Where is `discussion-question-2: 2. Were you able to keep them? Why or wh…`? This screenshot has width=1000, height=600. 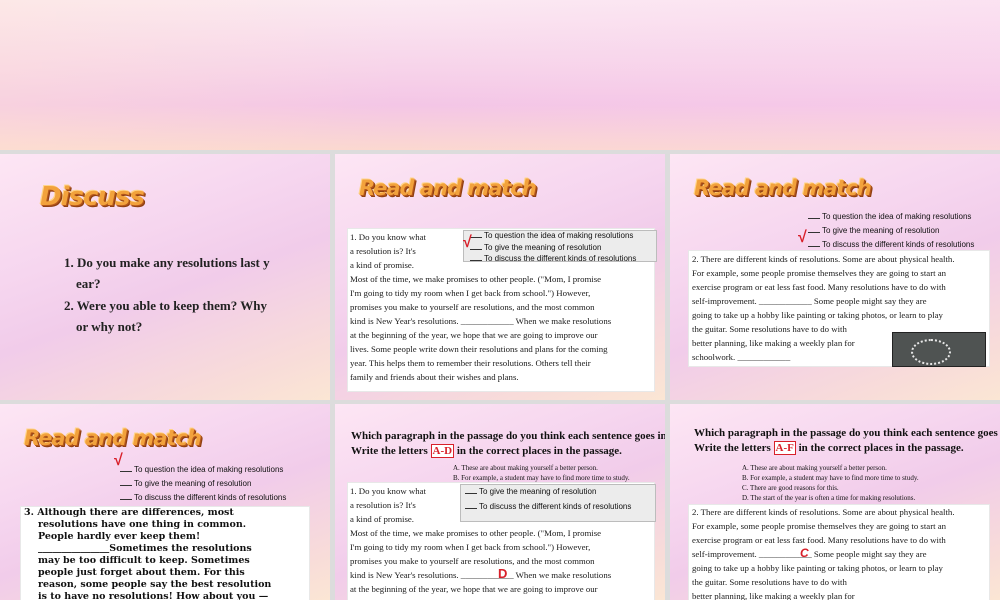 discussion-question-2: 2. Were you able to keep them? Why or wh… is located at coordinates (165, 316).